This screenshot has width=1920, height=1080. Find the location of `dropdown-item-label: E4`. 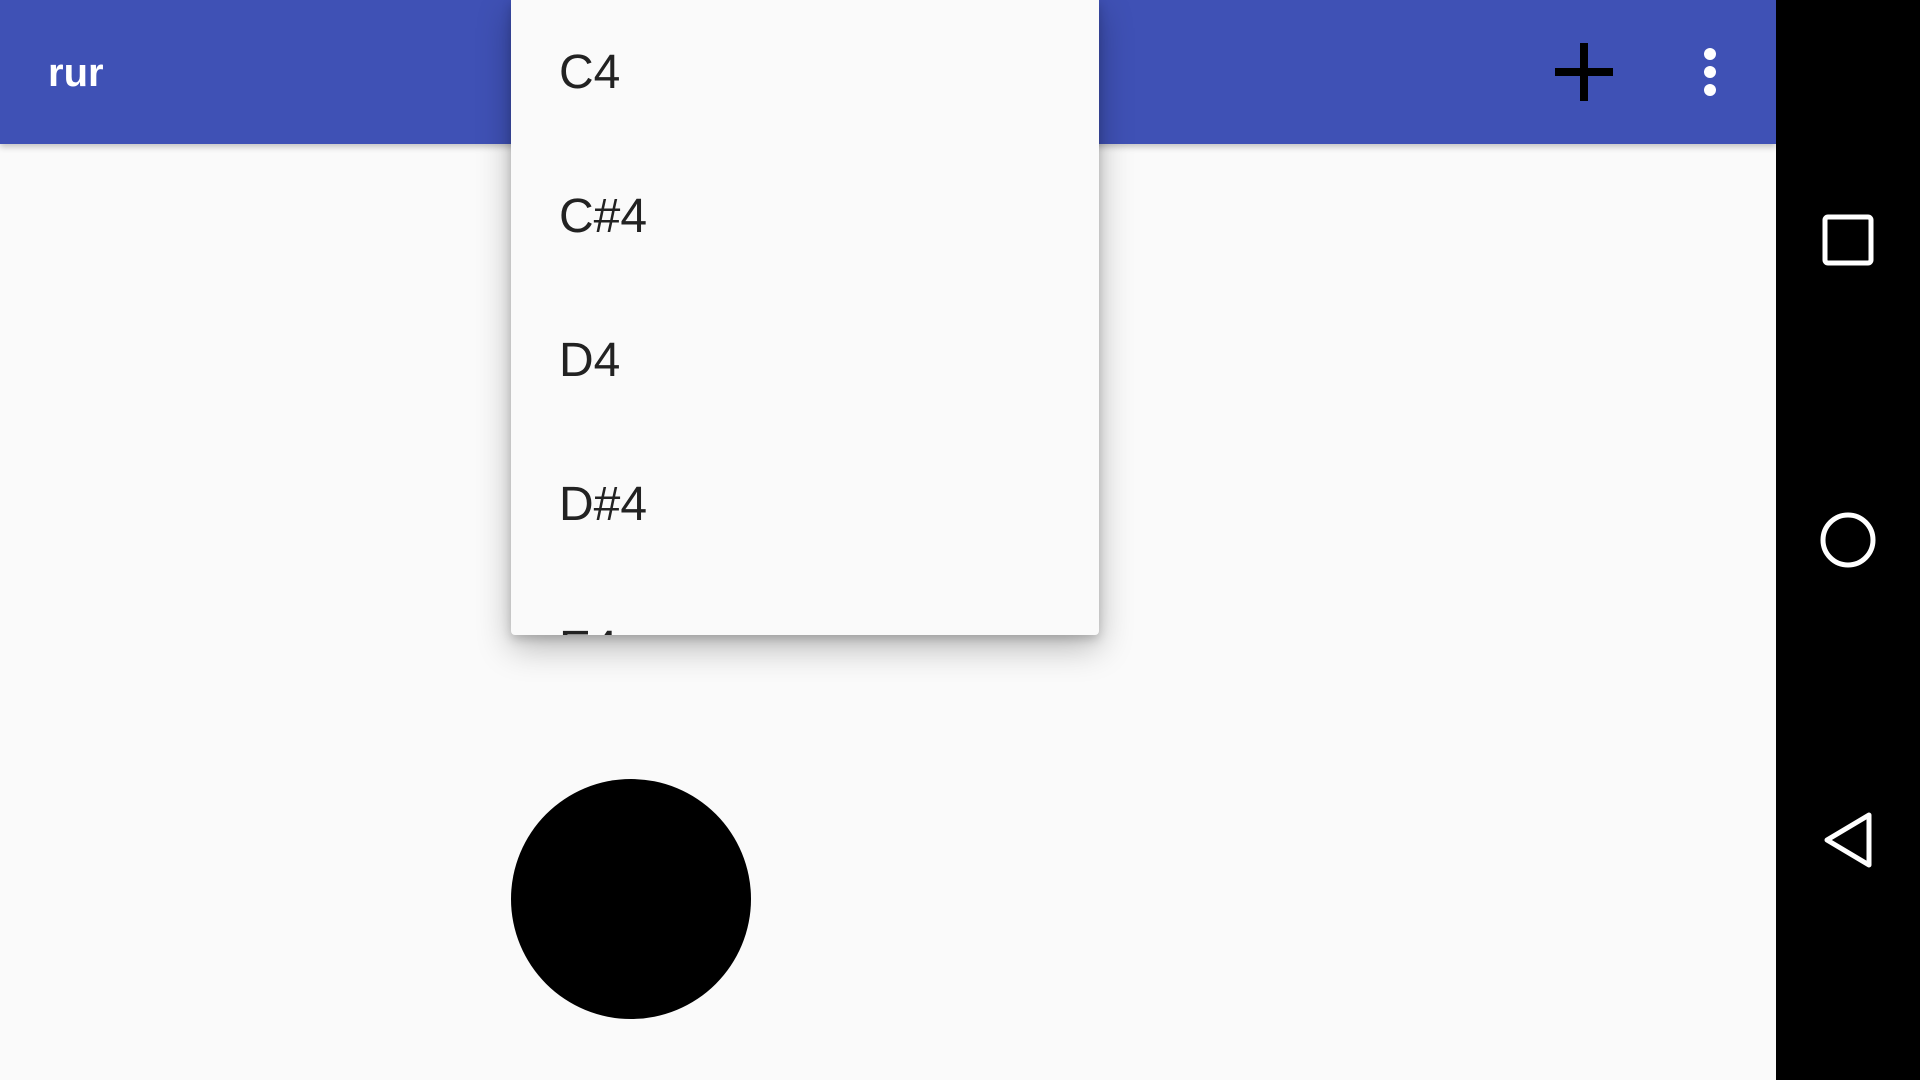

dropdown-item-label: E4 is located at coordinates (588, 605).